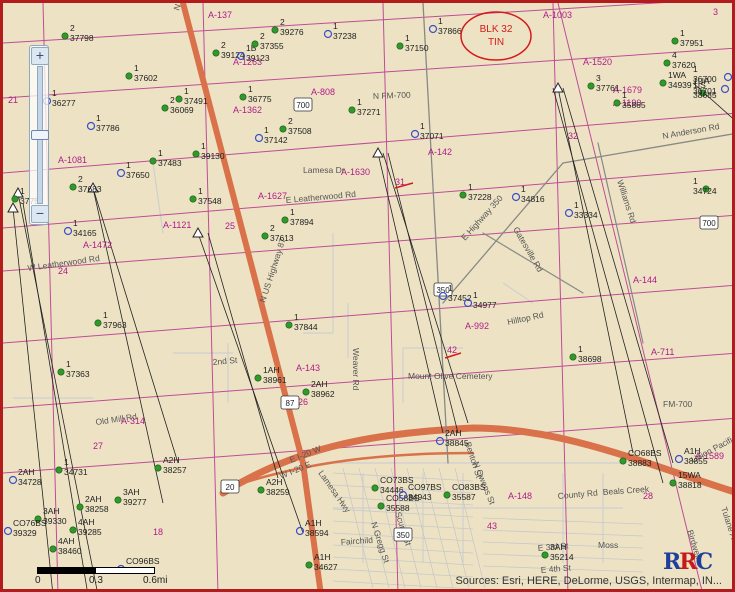 This screenshot has height=592, width=735. What do you see at coordinates (70, 551) in the screenshot?
I see `api-number-label: 38460` at bounding box center [70, 551].